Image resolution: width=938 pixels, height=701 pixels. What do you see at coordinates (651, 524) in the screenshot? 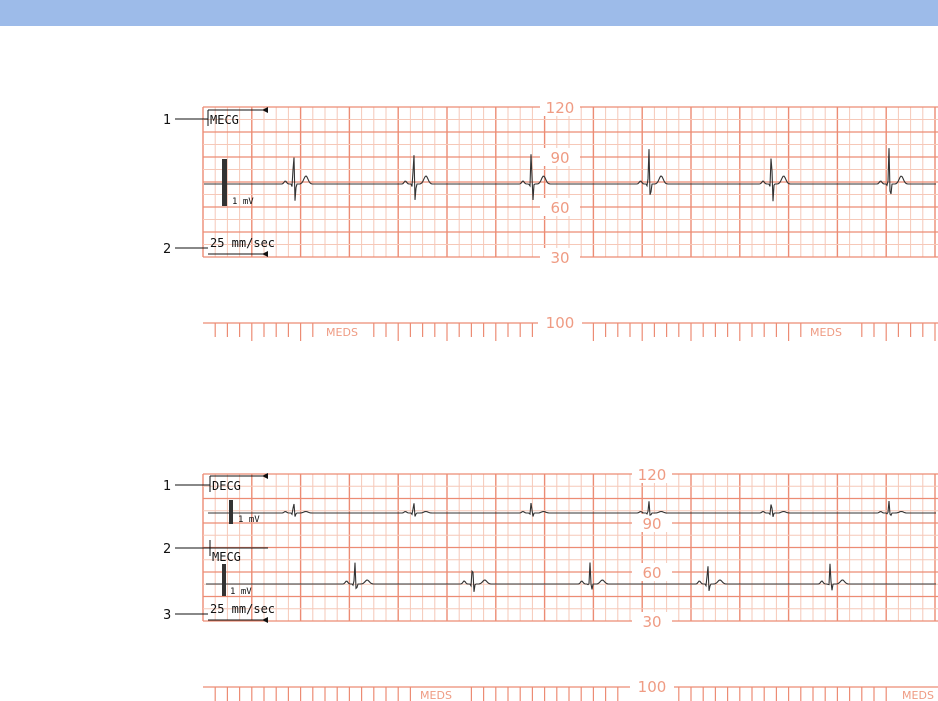
I see `scale-tick-label: 90` at bounding box center [651, 524].